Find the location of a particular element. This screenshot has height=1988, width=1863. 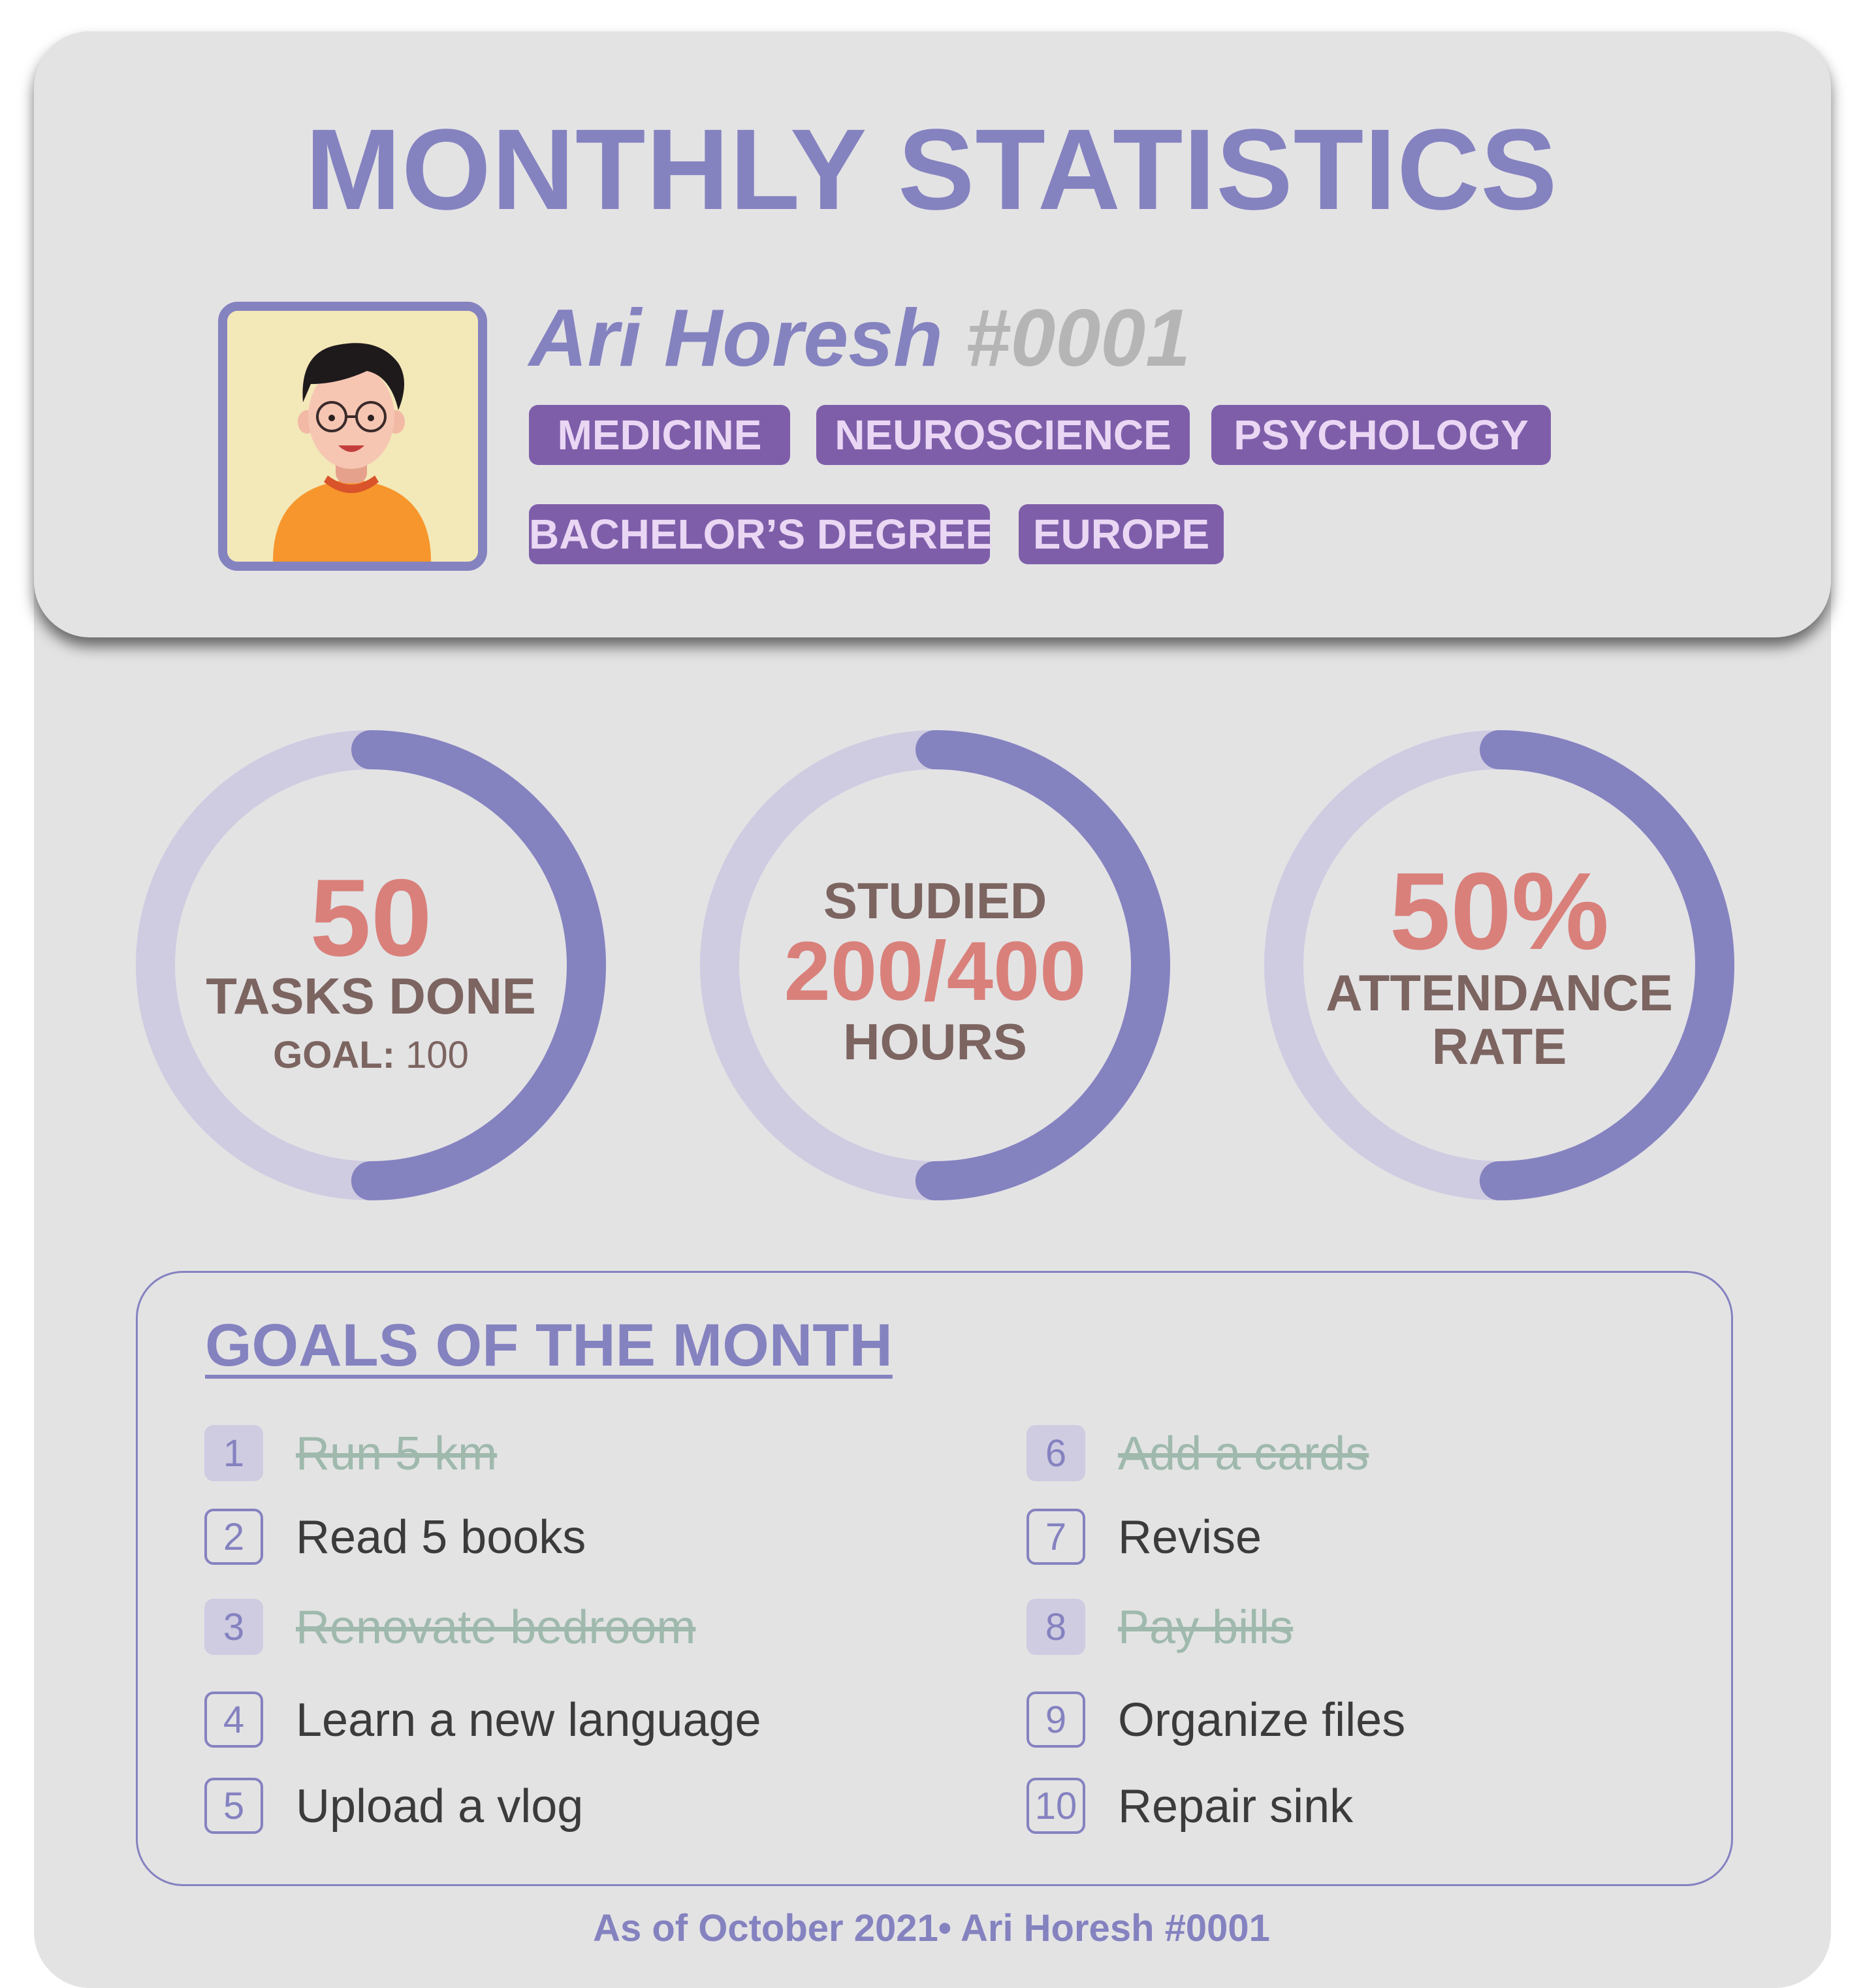

goal-number: 3 is located at coordinates (233, 1627).